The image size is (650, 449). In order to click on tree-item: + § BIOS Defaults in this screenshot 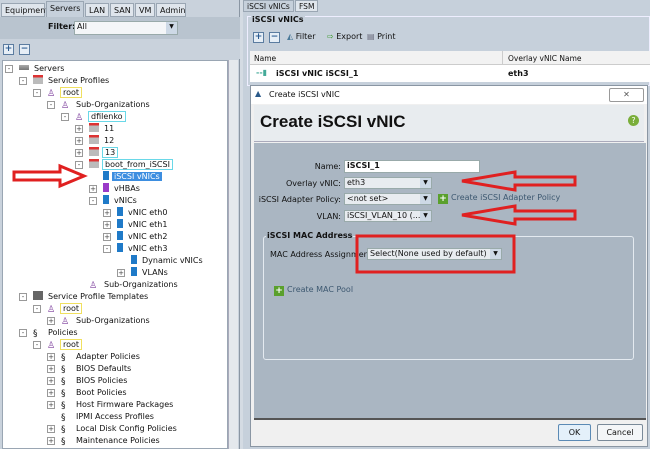, I will do `click(90, 369)`.